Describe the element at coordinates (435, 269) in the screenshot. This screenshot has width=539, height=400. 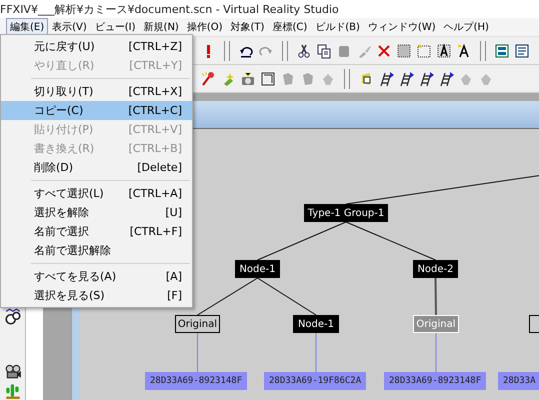
I see `diagram-node: Node-2` at that location.